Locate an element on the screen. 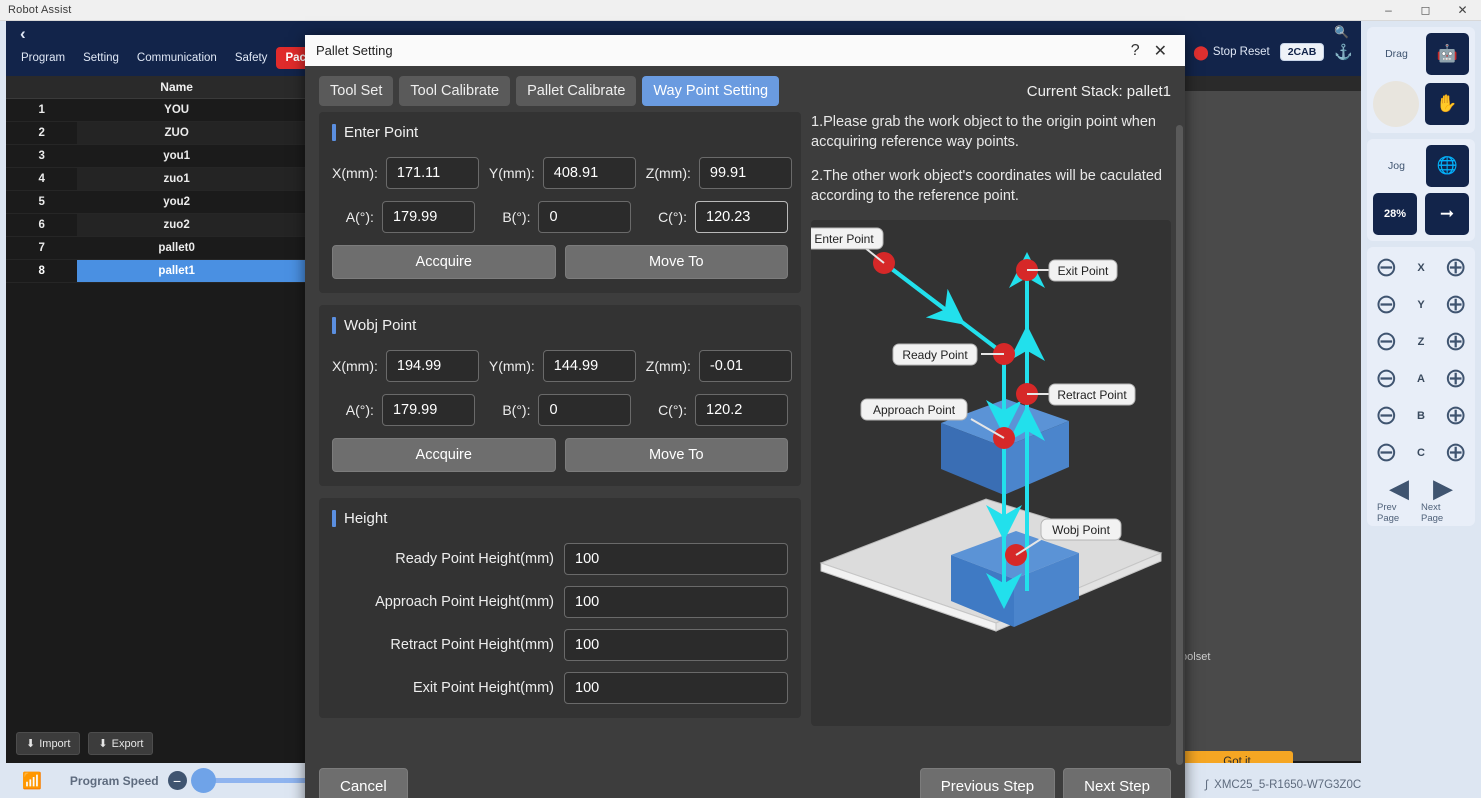 The width and height of the screenshot is (1481, 798). wobj-point-group: Wobj Point X(mm): Y(mm): Z(mm): A(°): is located at coordinates (560, 395).